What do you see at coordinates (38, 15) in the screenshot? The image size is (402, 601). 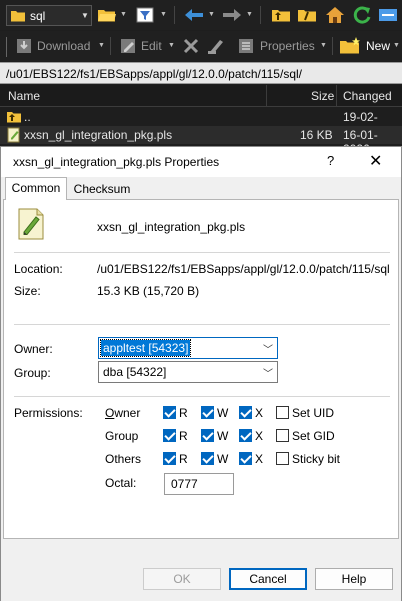 I see `folder-combo-value: sql` at bounding box center [38, 15].